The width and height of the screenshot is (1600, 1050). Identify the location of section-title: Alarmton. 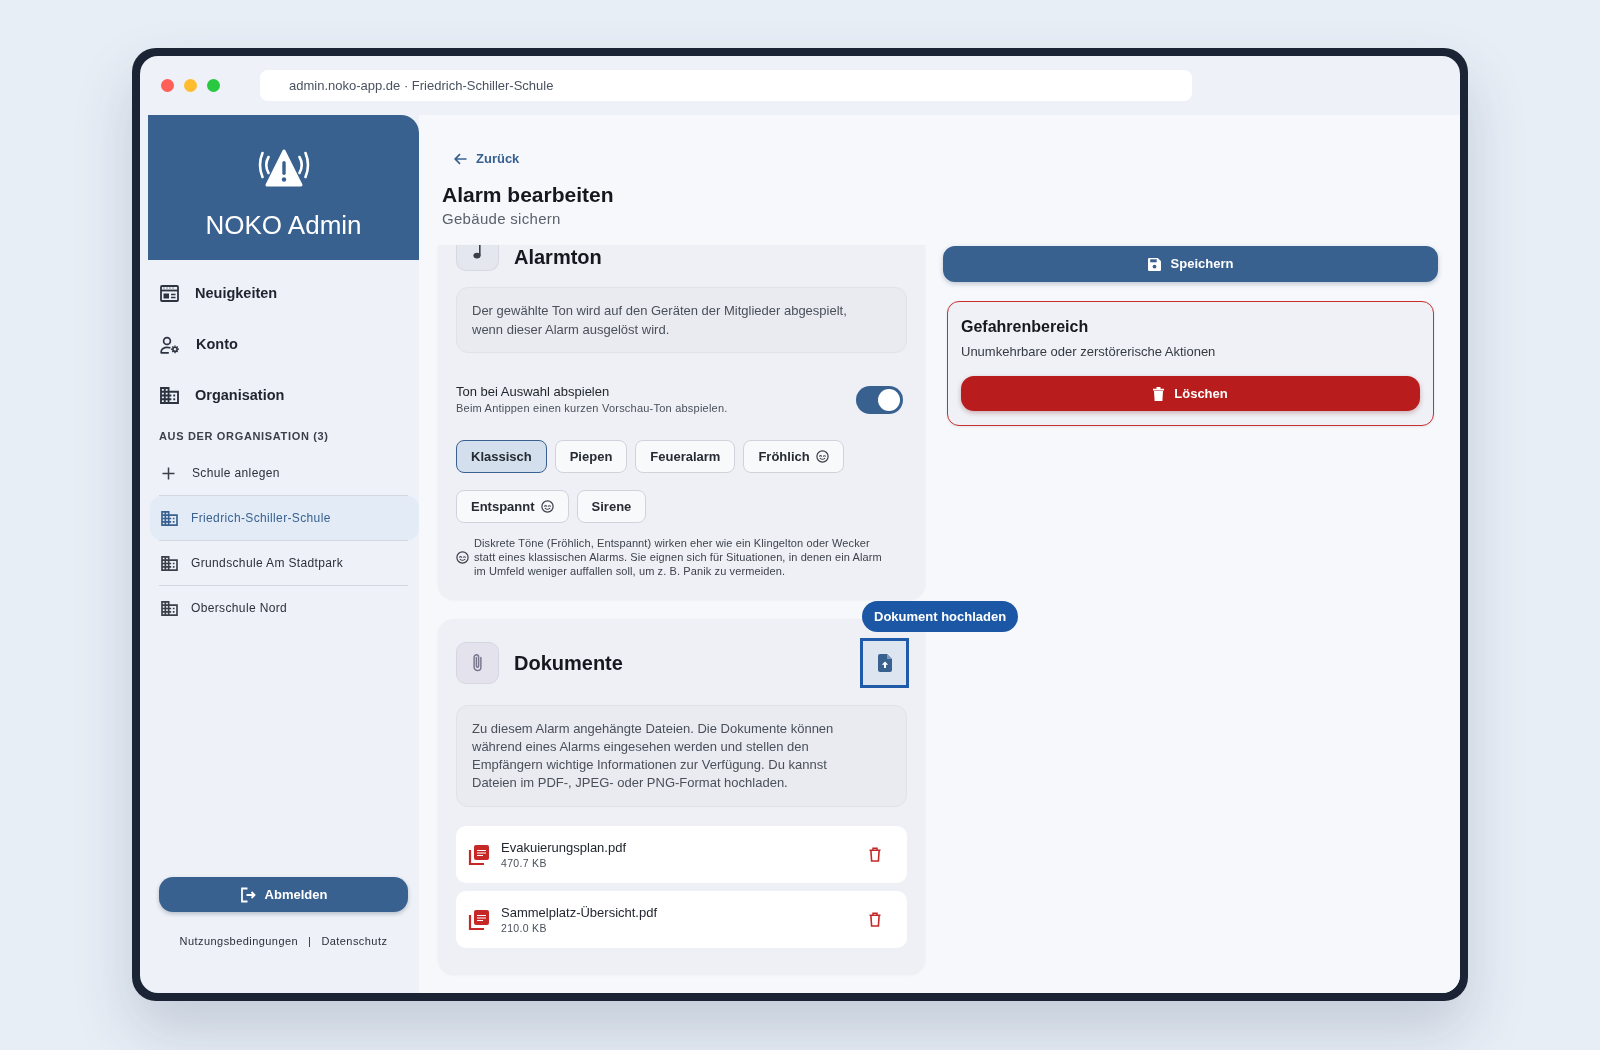
(558, 257).